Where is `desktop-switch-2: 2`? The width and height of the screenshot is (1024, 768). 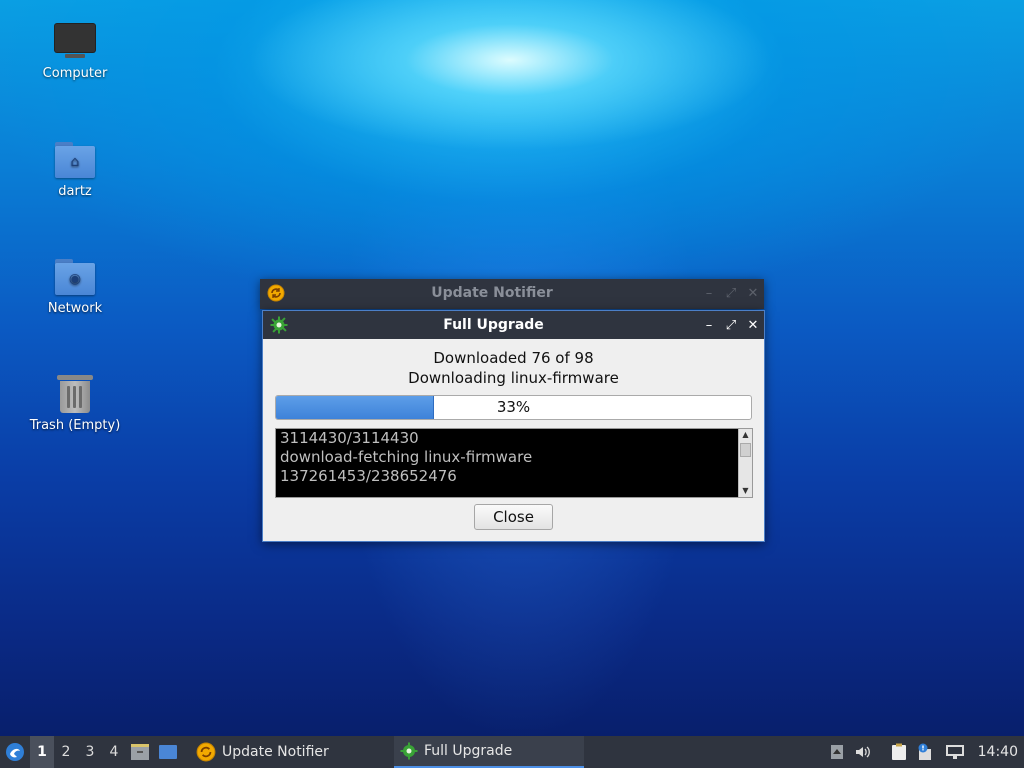 desktop-switch-2: 2 is located at coordinates (66, 752).